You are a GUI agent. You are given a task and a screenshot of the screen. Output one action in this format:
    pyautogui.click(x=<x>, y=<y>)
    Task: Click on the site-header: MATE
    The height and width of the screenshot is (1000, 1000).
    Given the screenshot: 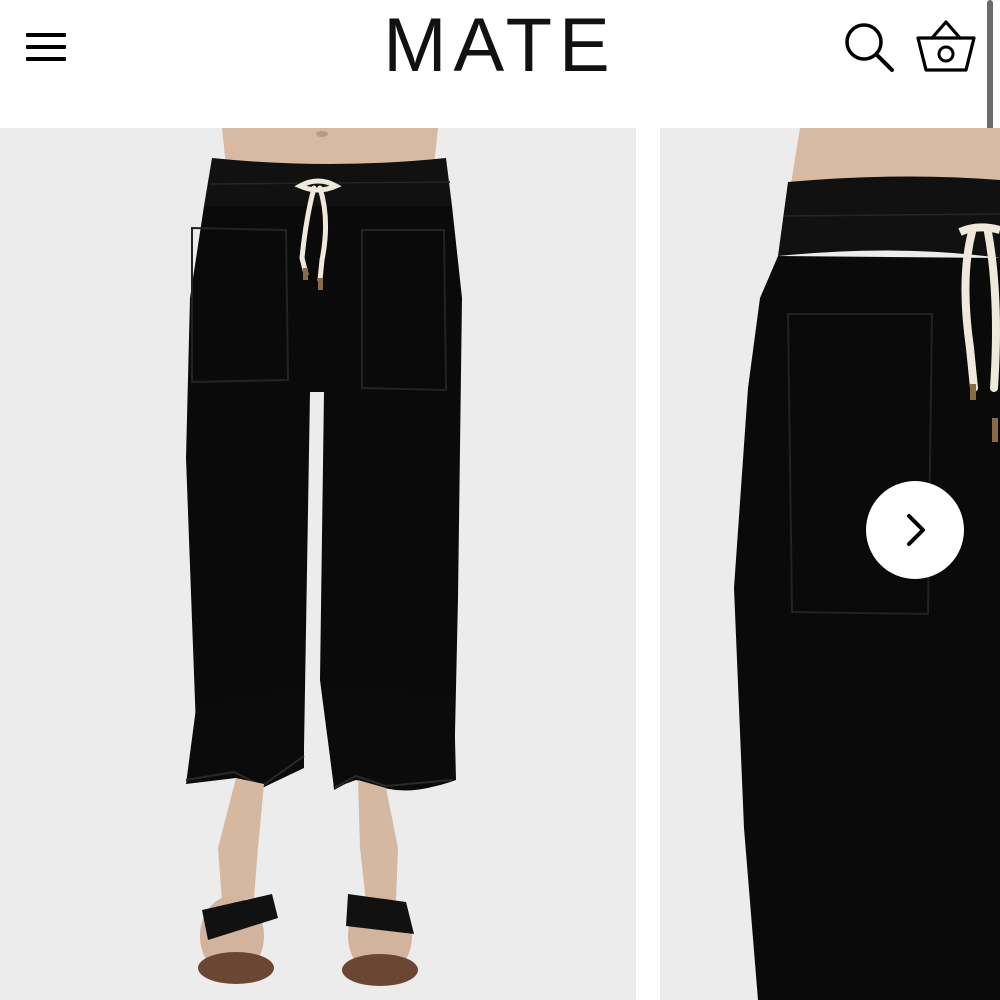 What is the action you would take?
    pyautogui.click(x=500, y=64)
    